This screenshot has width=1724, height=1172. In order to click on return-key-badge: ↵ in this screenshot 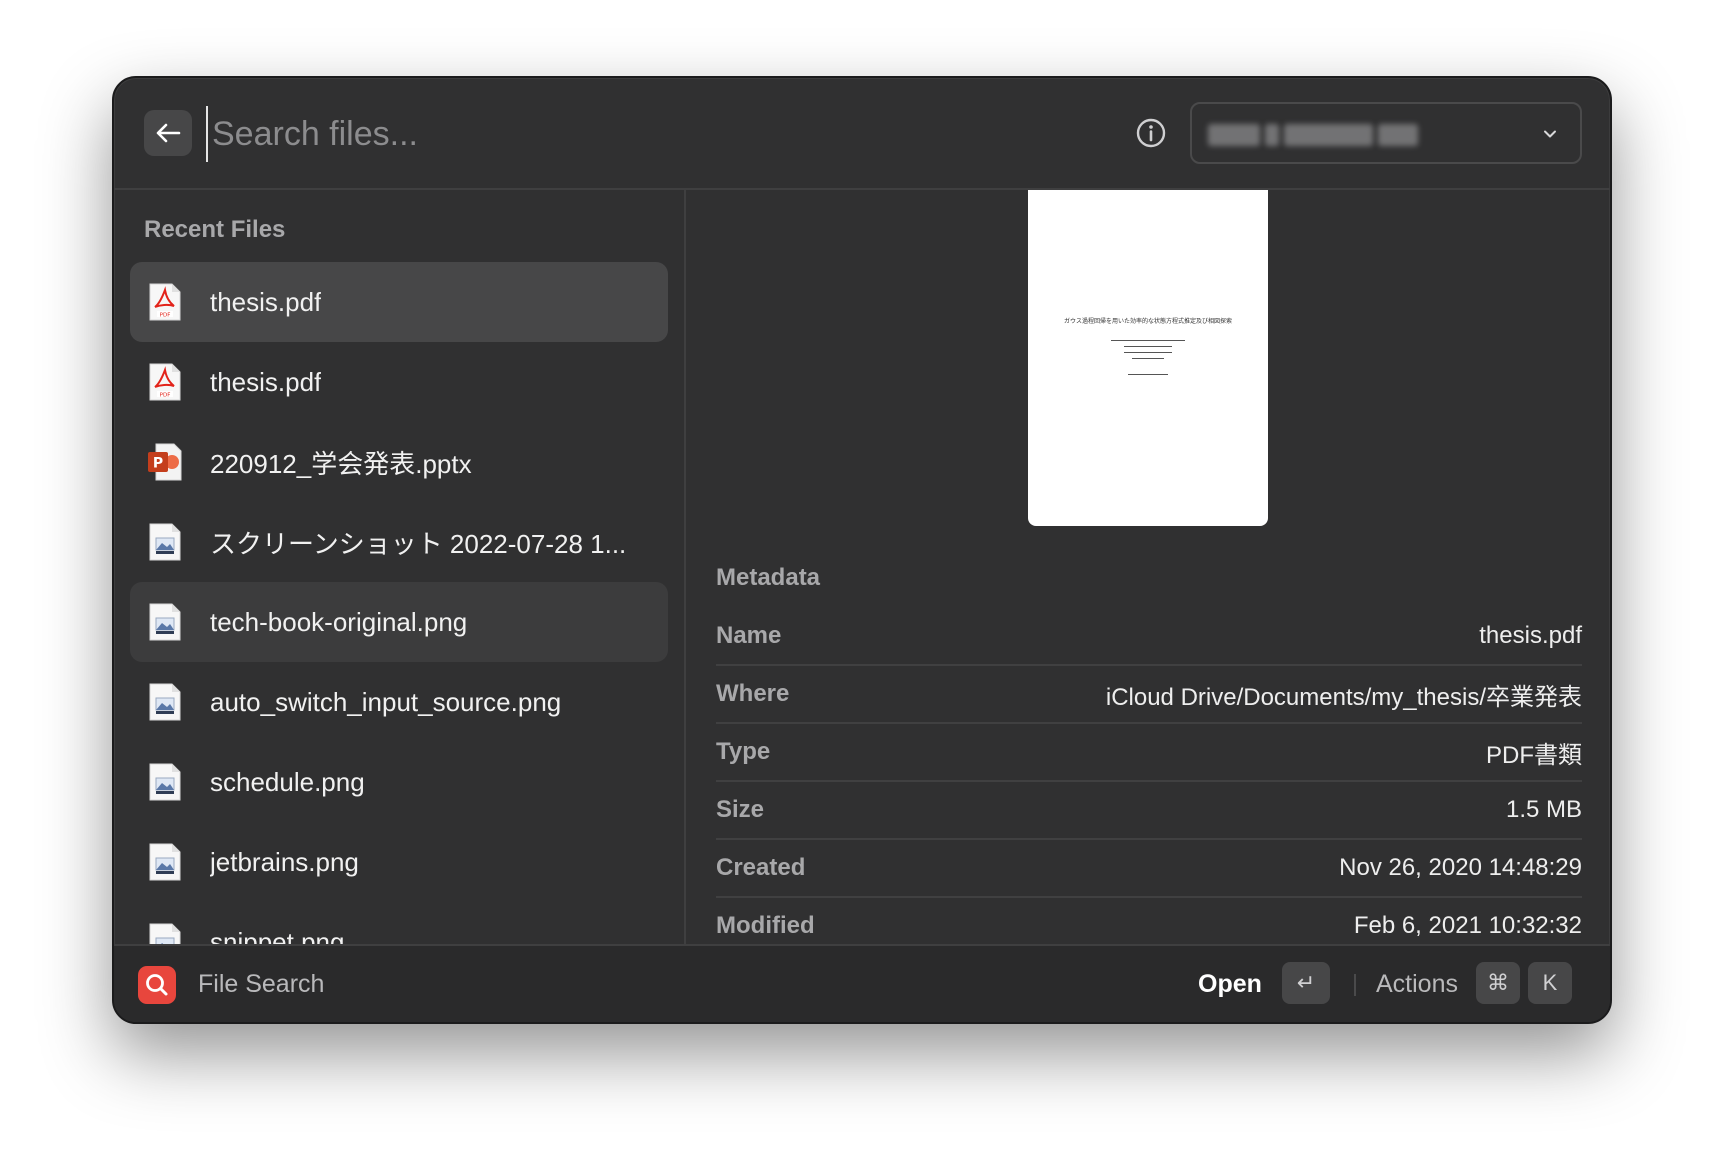, I will do `click(1306, 983)`.